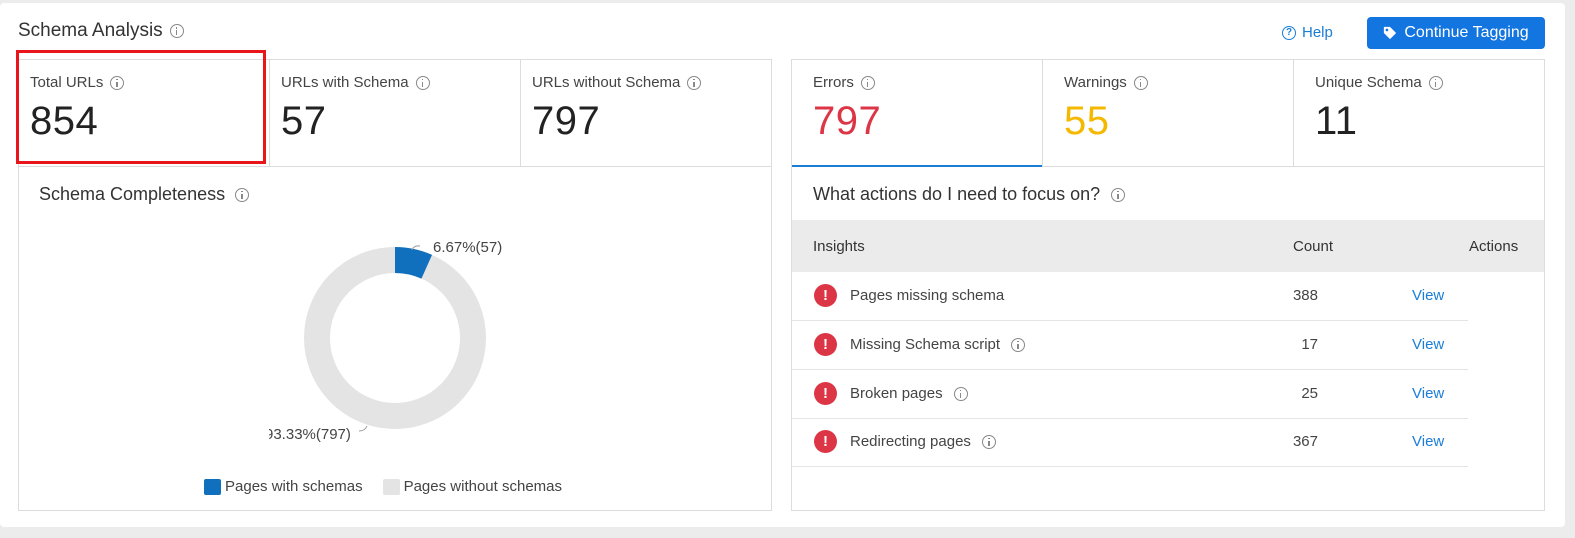 The image size is (1575, 538). What do you see at coordinates (1305, 295) in the screenshot?
I see `insight-count: 388` at bounding box center [1305, 295].